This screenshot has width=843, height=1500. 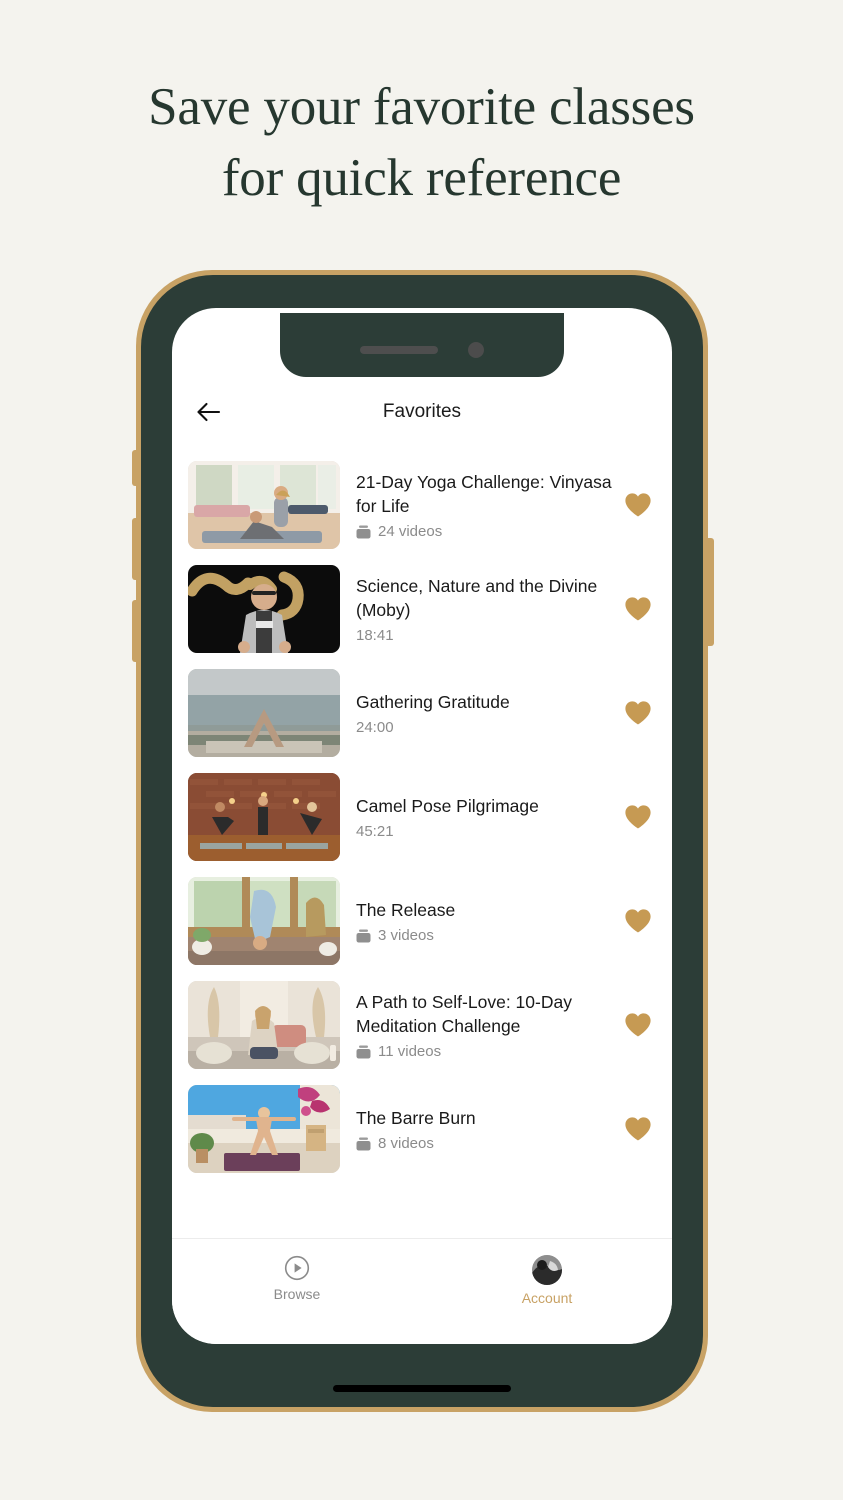 I want to click on app-header: Favorites, so click(x=422, y=412).